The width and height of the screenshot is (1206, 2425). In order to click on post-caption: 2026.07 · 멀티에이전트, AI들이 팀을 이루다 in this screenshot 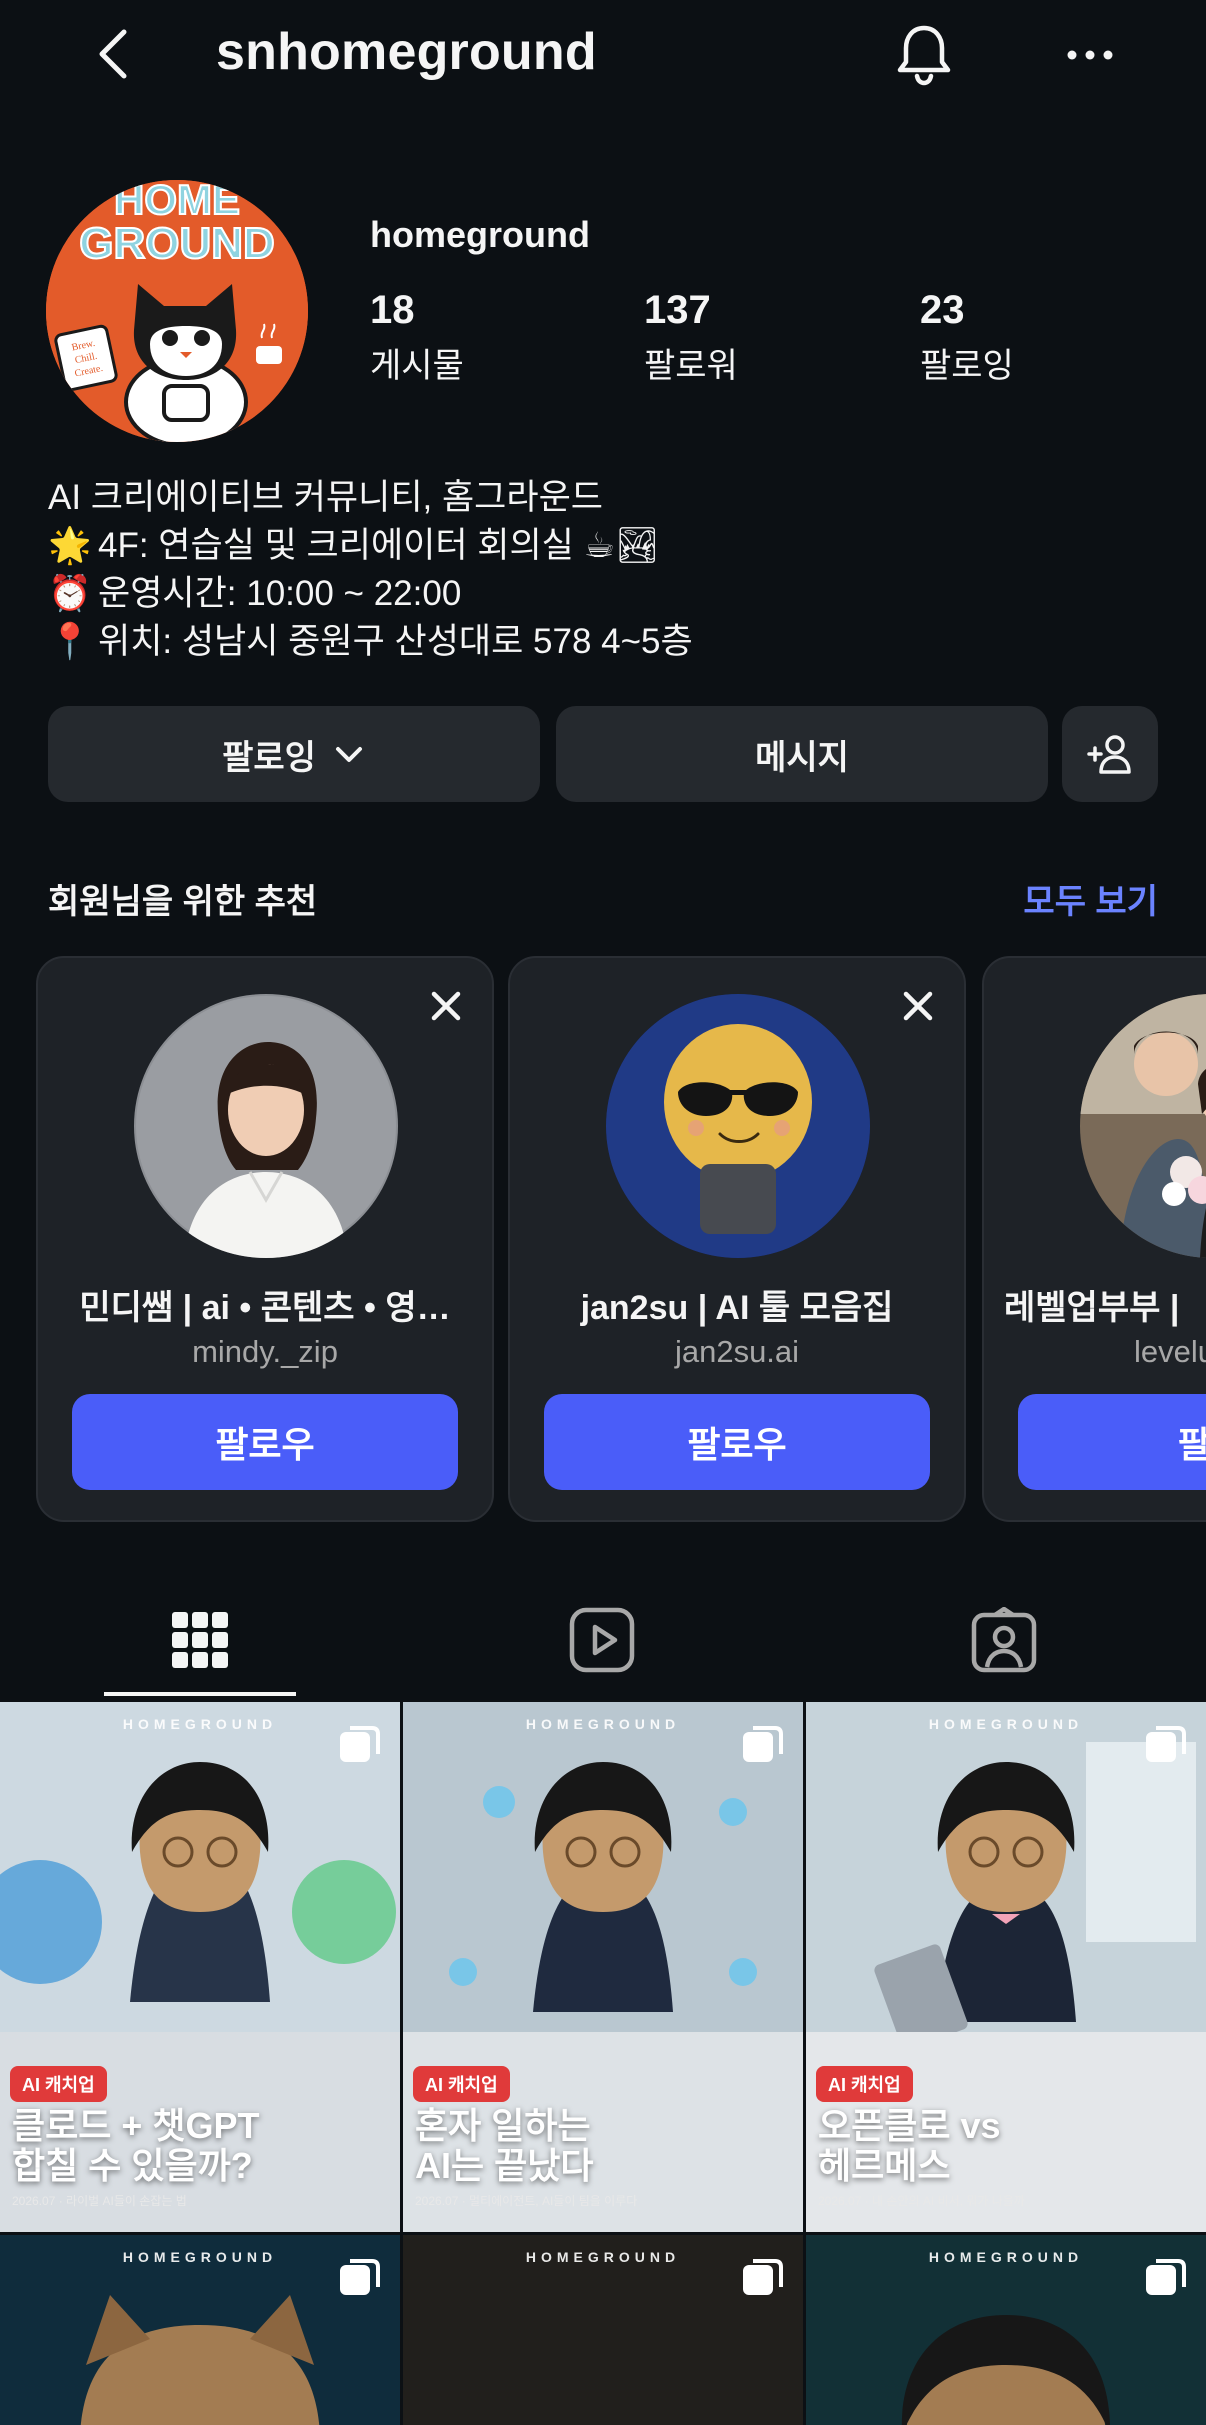, I will do `click(526, 2201)`.